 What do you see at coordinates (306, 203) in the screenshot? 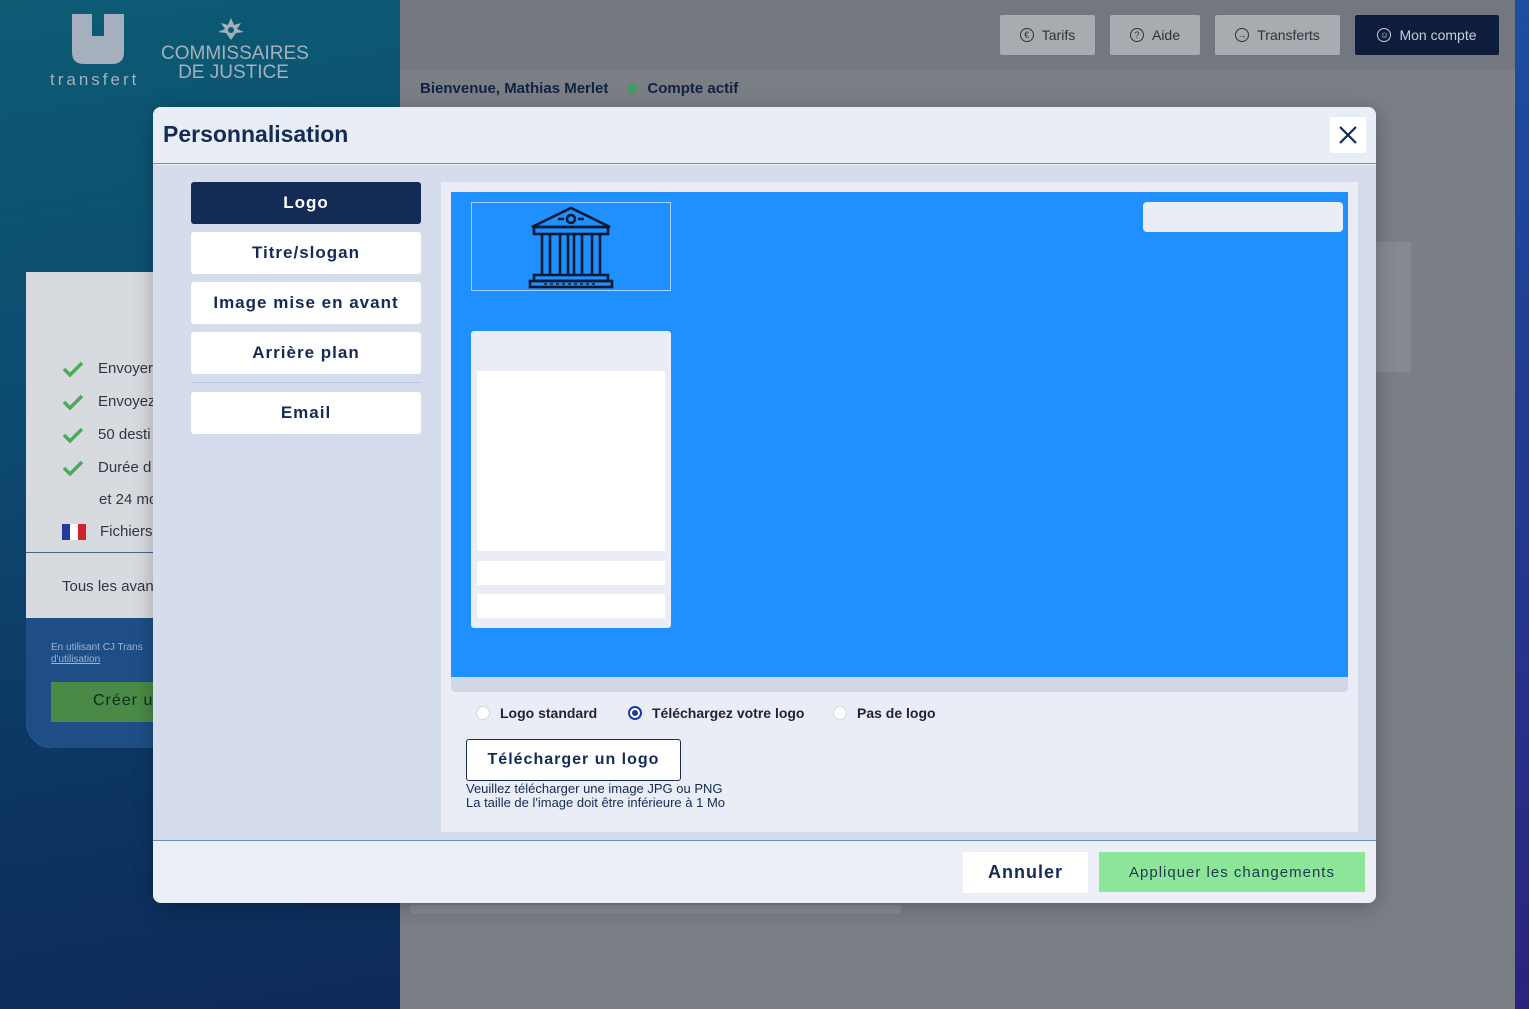
I see `tab-logo: Logo` at bounding box center [306, 203].